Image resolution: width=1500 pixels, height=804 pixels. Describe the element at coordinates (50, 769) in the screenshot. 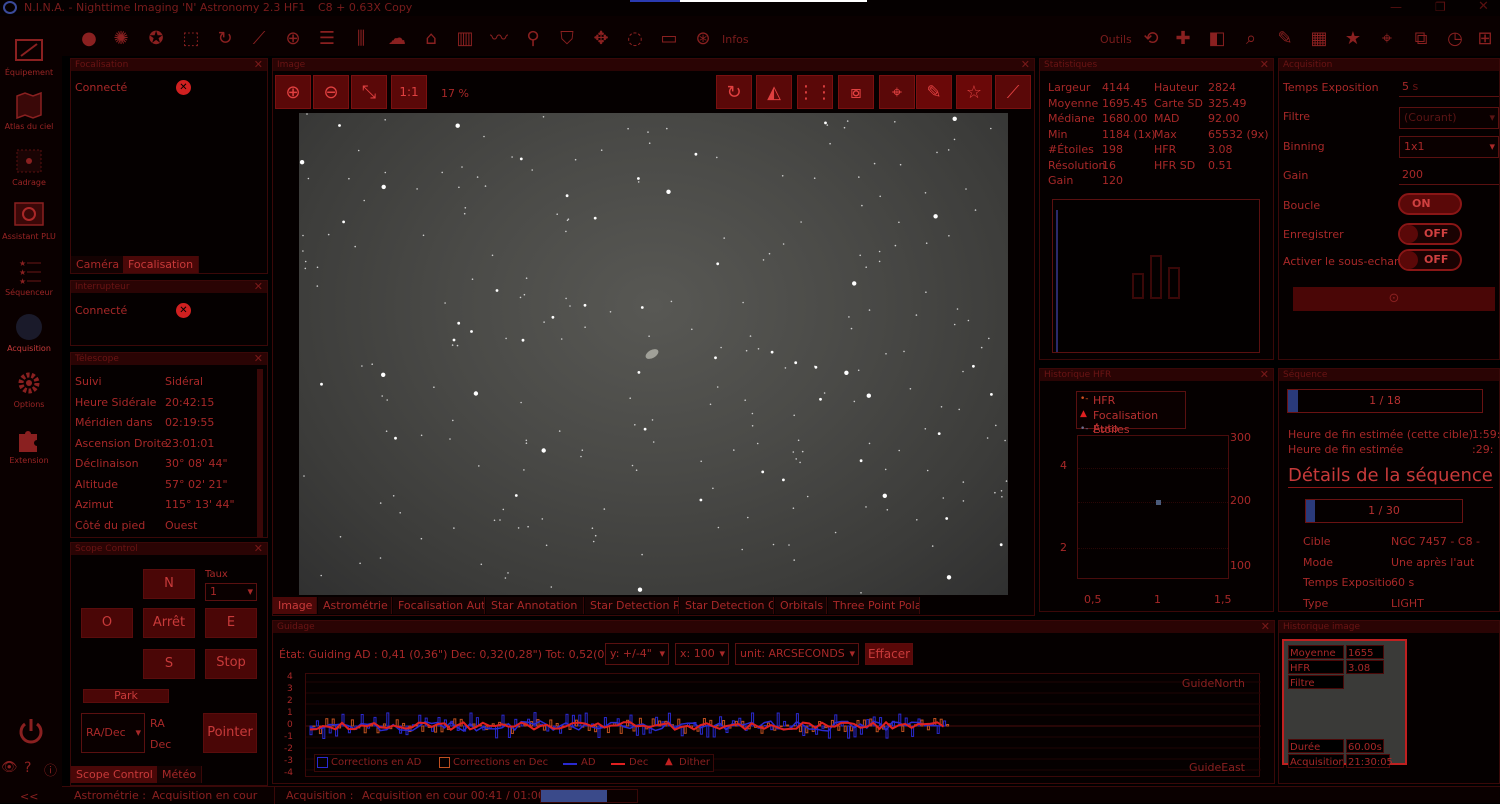

I see `info-icon: ⓘ` at that location.